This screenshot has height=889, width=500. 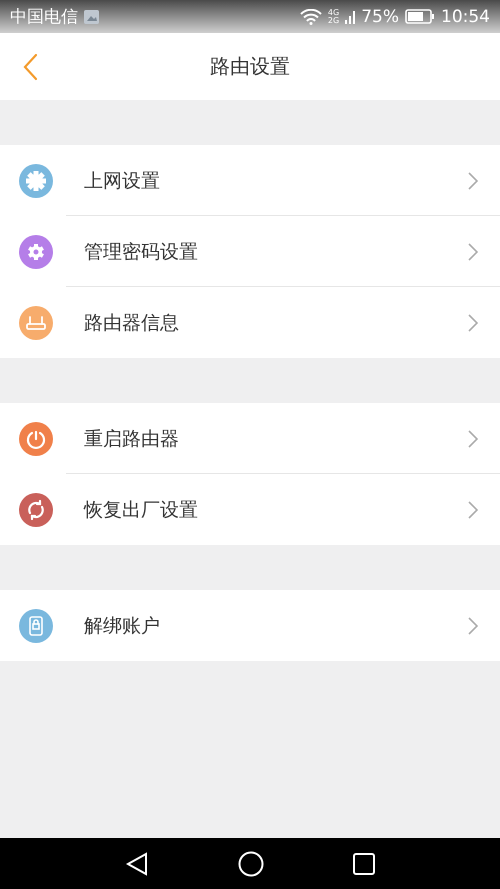 I want to click on item-label: 路由器信息, so click(x=132, y=323).